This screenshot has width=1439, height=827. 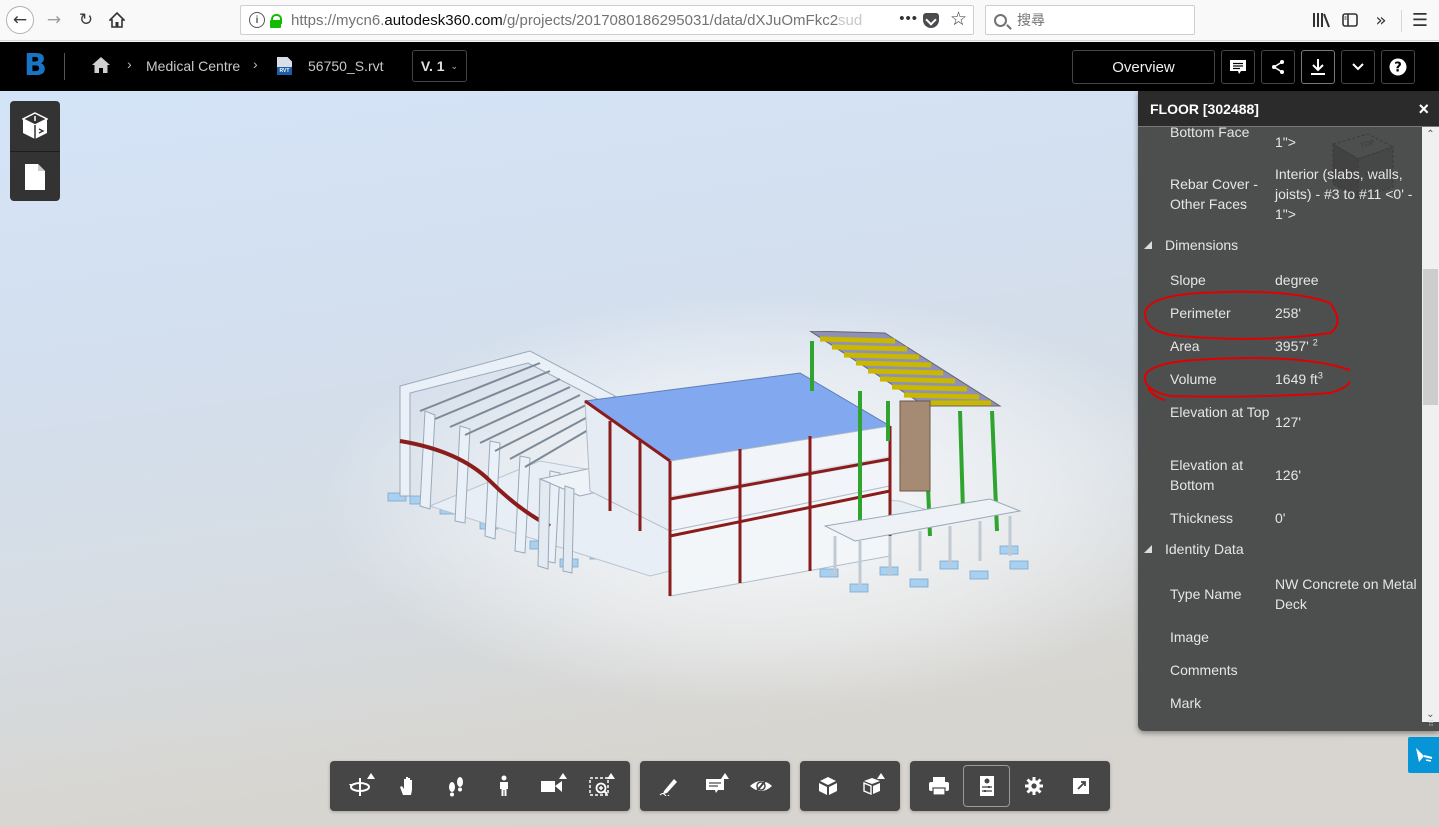 I want to click on sidebar-icon, so click(x=1350, y=20).